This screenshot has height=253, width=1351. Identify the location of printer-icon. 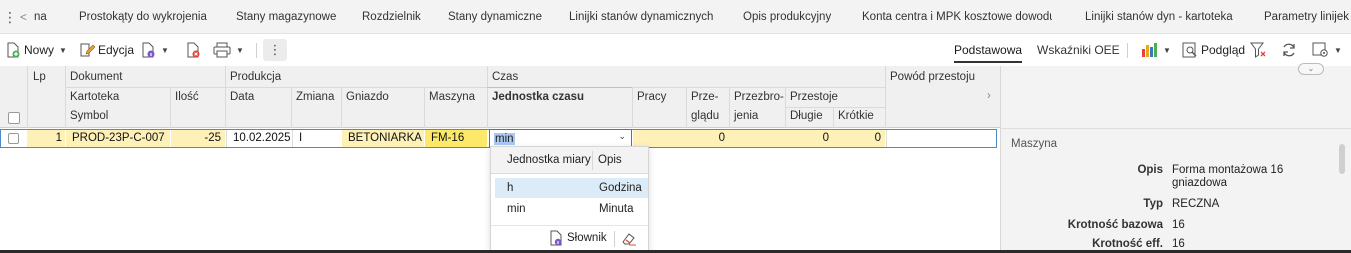
(222, 50).